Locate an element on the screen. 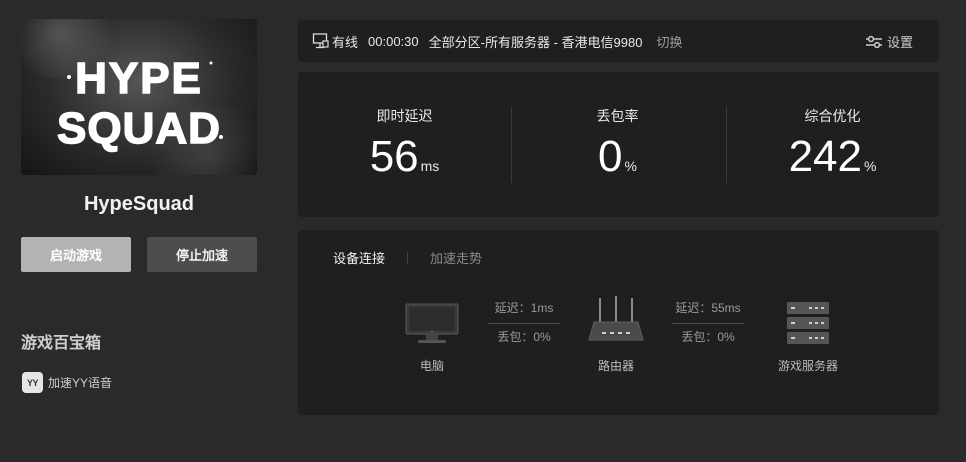 This screenshot has height=462, width=966. toolbox-item-label: 加速YY语音 is located at coordinates (80, 383).